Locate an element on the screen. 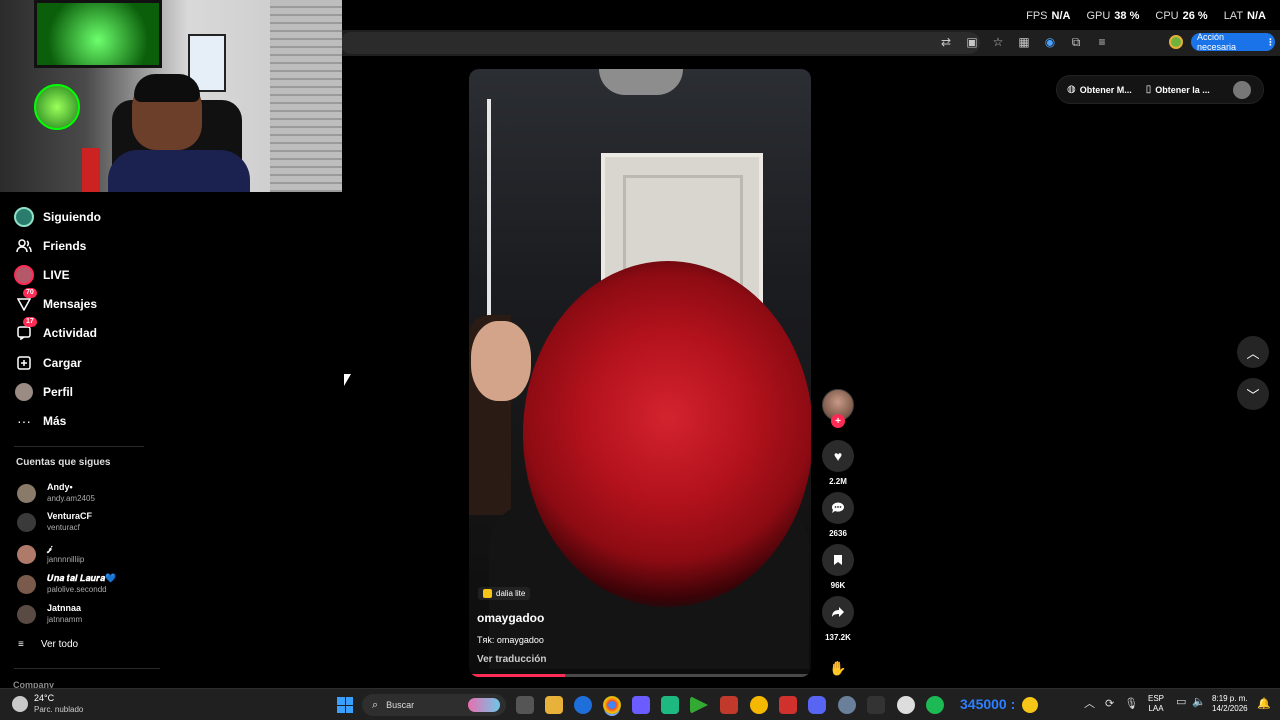 Image resolution: width=1280 pixels, height=720 pixels. discord-icon is located at coordinates (817, 705).